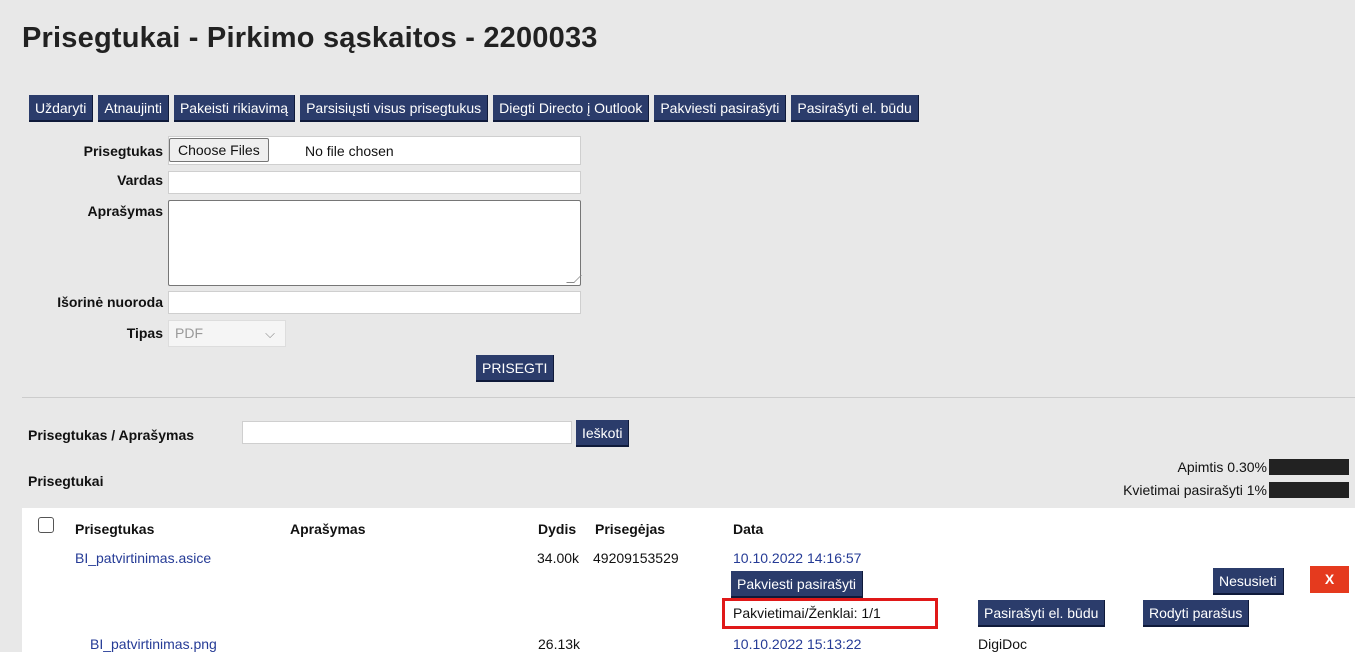 This screenshot has width=1355, height=652. I want to click on attachment-size: 34.00k, so click(558, 558).